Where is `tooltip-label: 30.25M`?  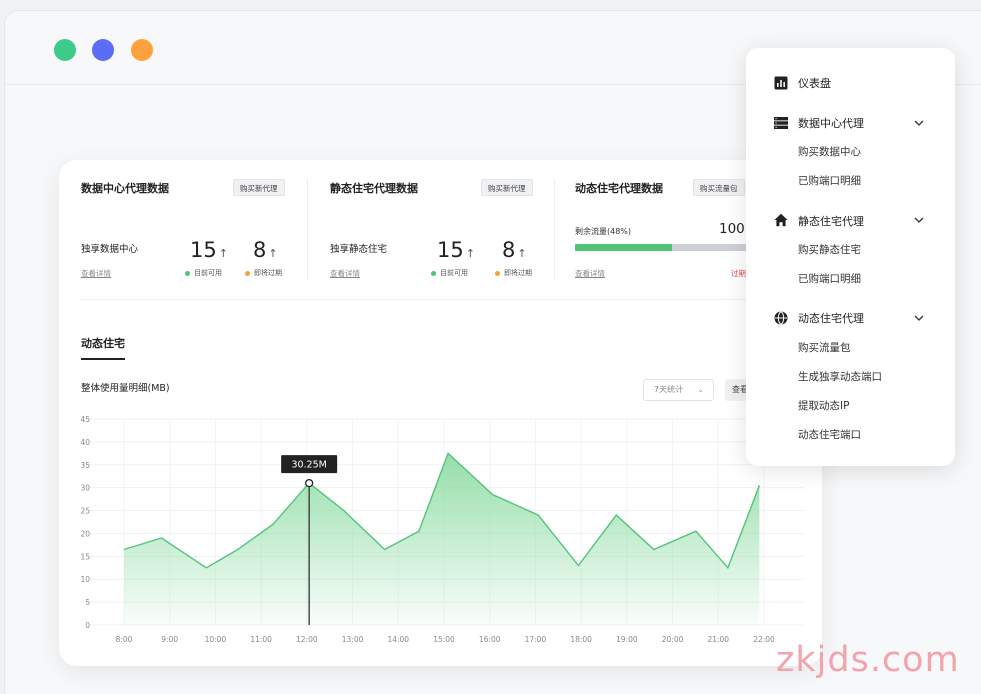 tooltip-label: 30.25M is located at coordinates (308, 465).